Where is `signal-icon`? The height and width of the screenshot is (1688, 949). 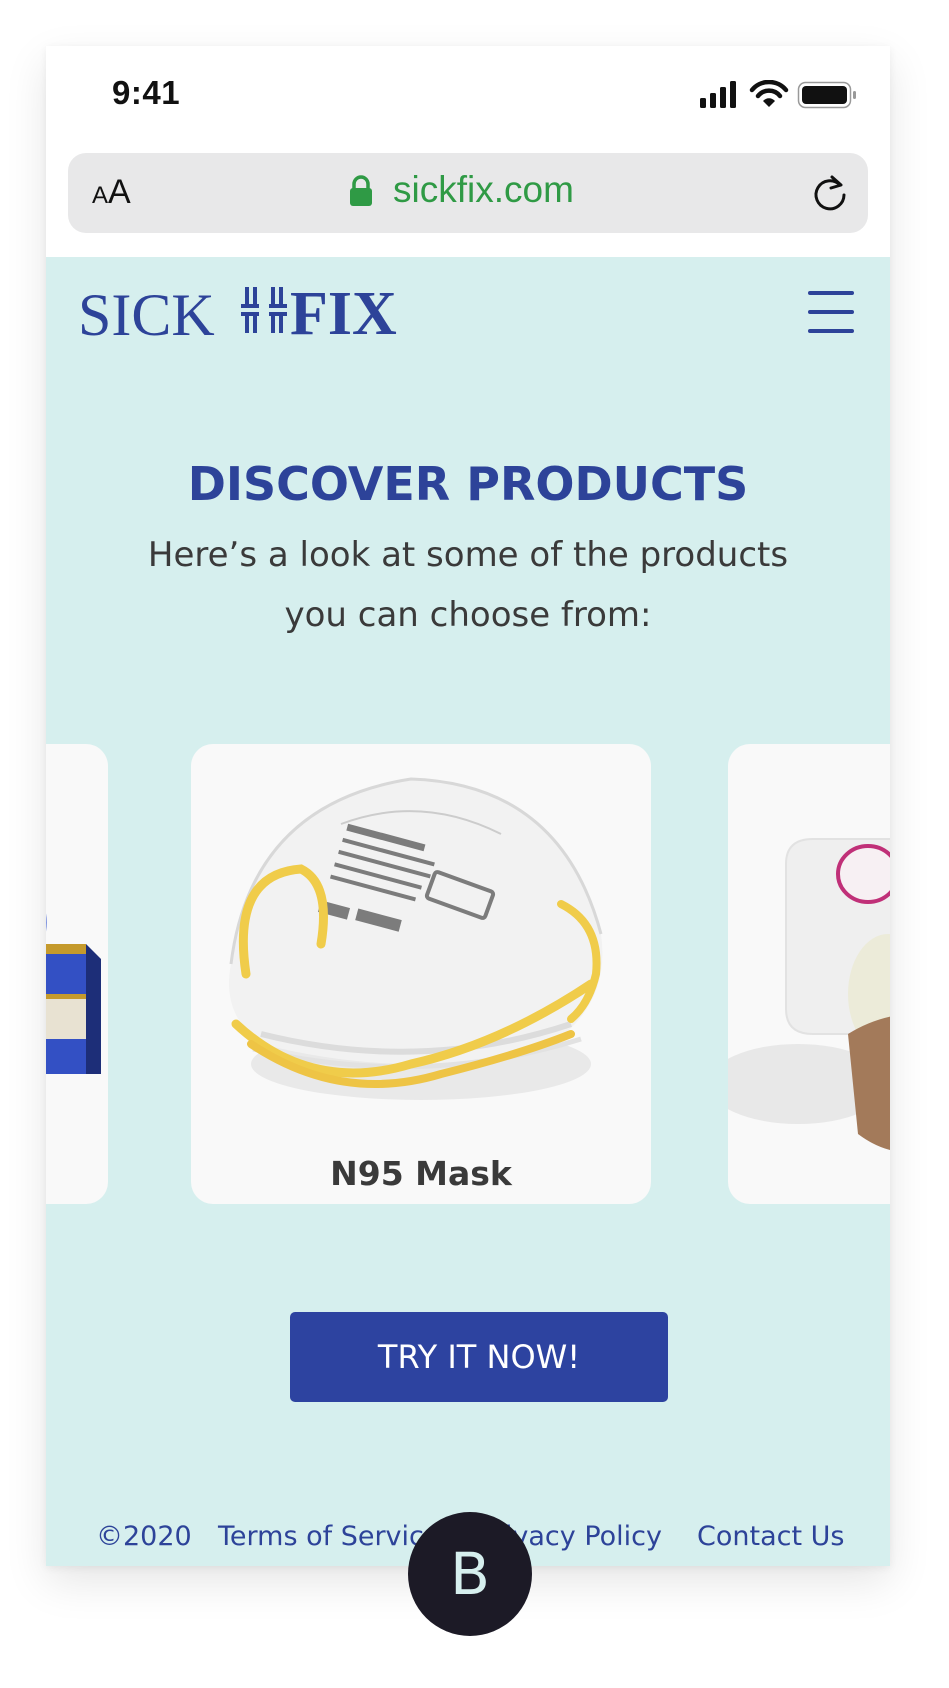
signal-icon is located at coordinates (718, 94).